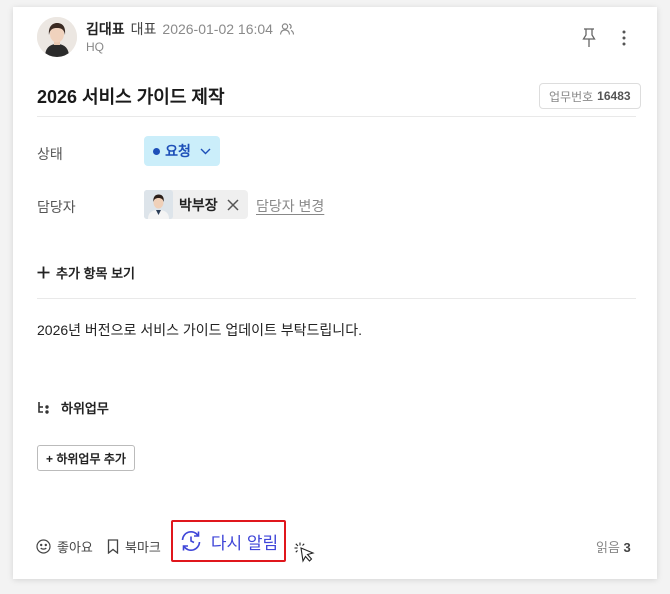 The width and height of the screenshot is (670, 594). What do you see at coordinates (158, 204) in the screenshot?
I see `assignee-avatar` at bounding box center [158, 204].